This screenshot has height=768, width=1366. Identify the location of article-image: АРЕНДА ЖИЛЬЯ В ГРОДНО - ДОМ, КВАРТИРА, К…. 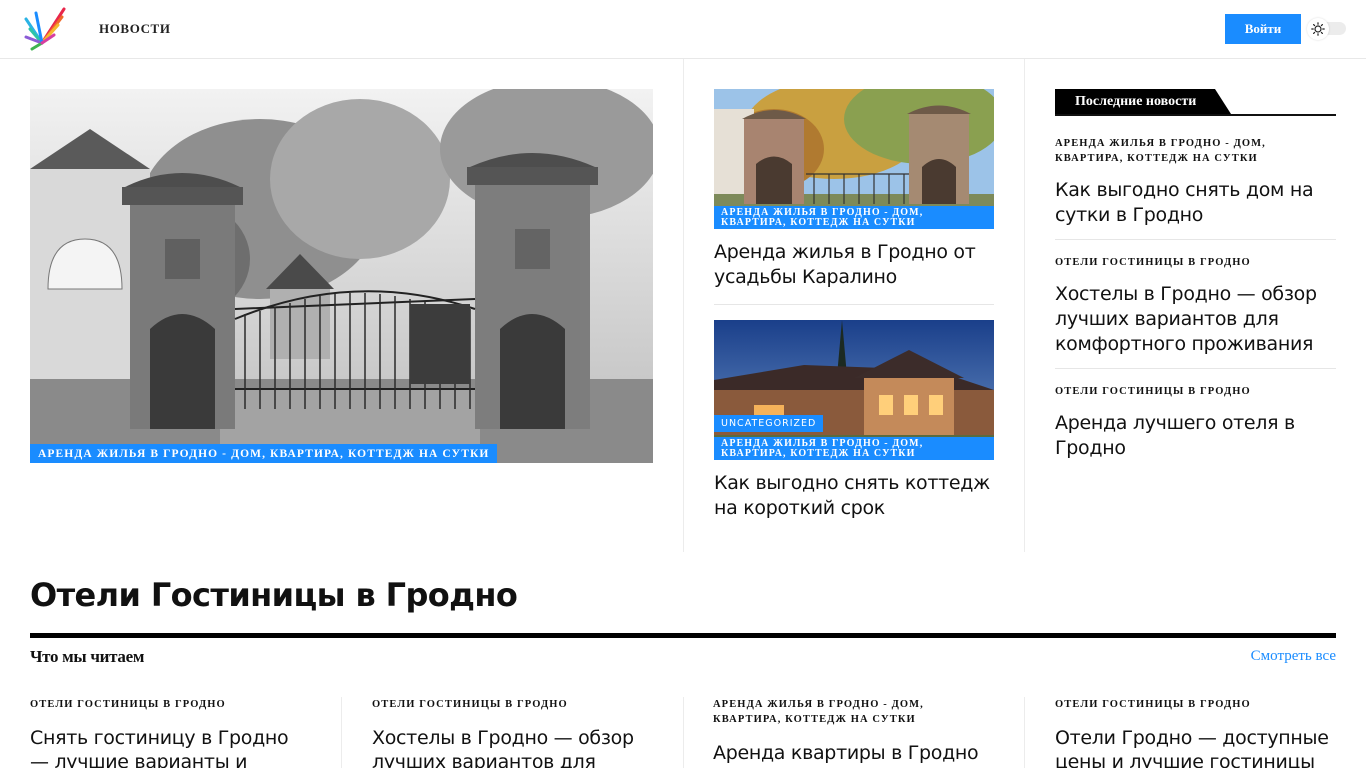
(854, 159).